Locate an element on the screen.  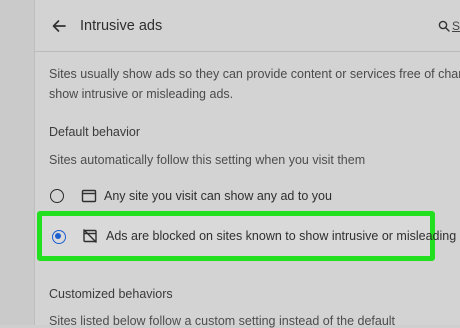
search-label: Se is located at coordinates (456, 25).